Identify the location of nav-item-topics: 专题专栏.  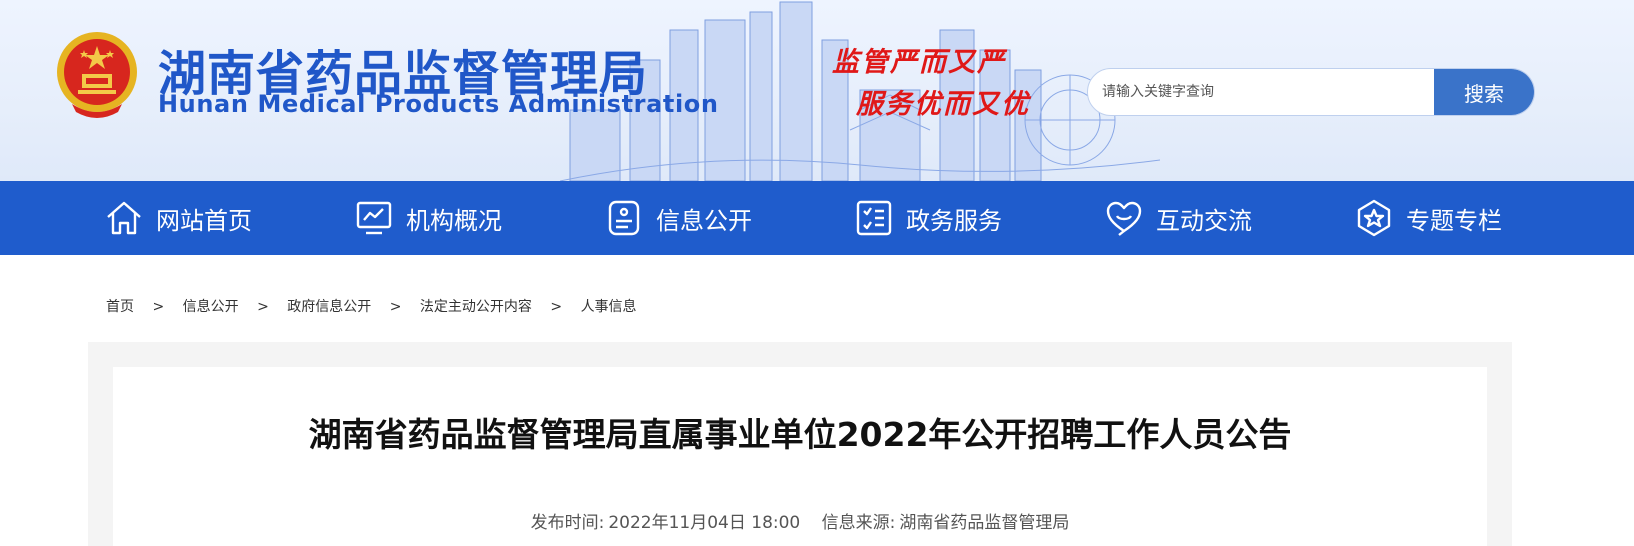
(1428, 218).